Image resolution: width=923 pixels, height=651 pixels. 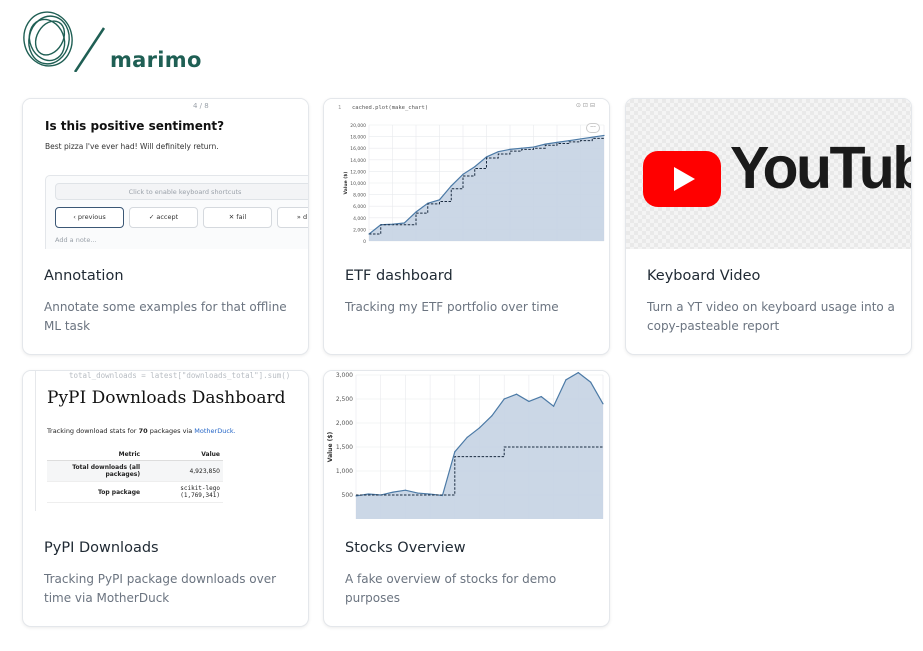 I want to click on table-cell: 4,923,850, so click(x=183, y=471).